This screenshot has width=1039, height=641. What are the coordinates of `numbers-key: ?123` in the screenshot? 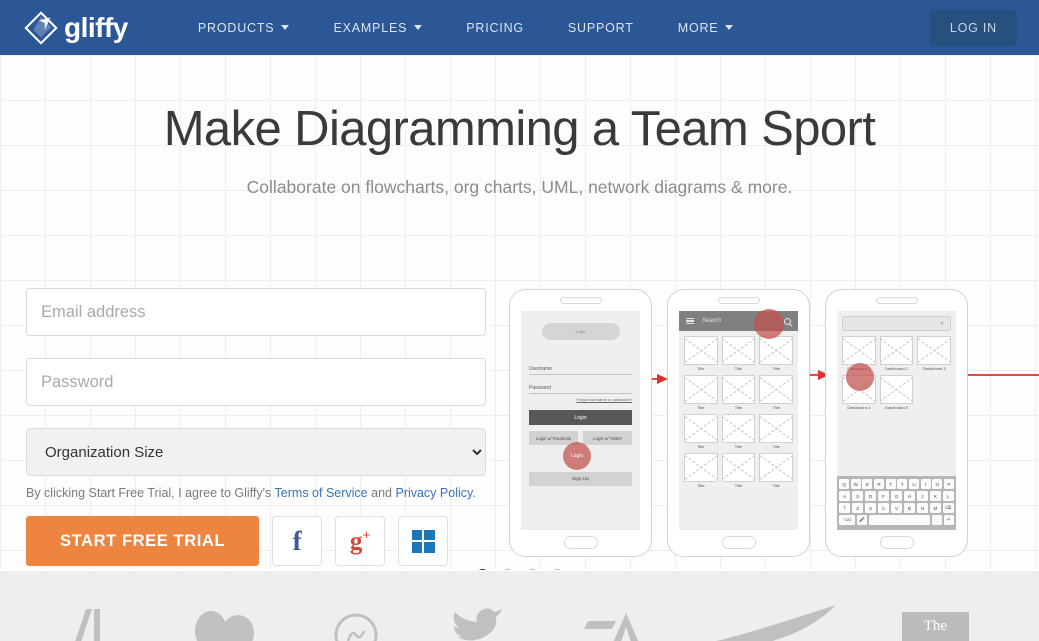 It's located at (847, 520).